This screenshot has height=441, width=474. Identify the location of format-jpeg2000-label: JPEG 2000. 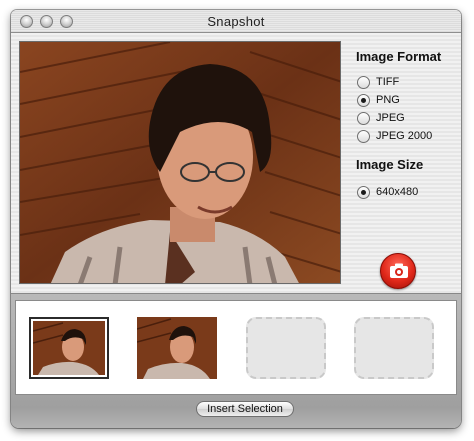
(404, 136).